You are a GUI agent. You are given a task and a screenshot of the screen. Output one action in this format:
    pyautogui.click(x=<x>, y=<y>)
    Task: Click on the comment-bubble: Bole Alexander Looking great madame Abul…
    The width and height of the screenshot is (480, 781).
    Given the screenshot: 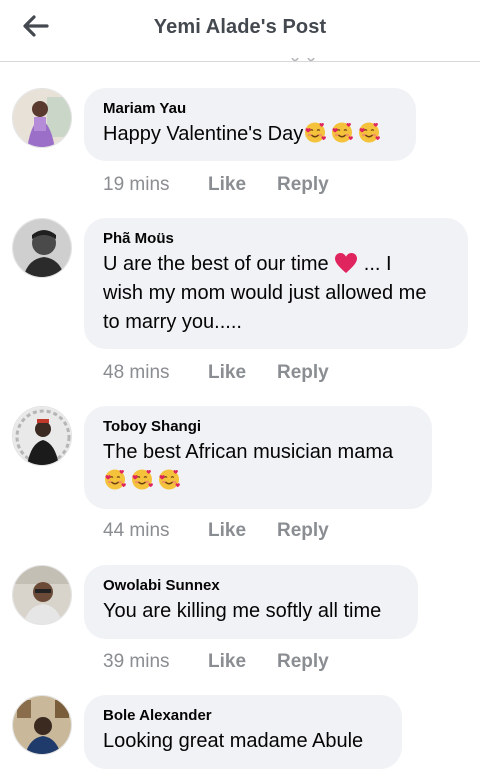 What is the action you would take?
    pyautogui.click(x=243, y=732)
    